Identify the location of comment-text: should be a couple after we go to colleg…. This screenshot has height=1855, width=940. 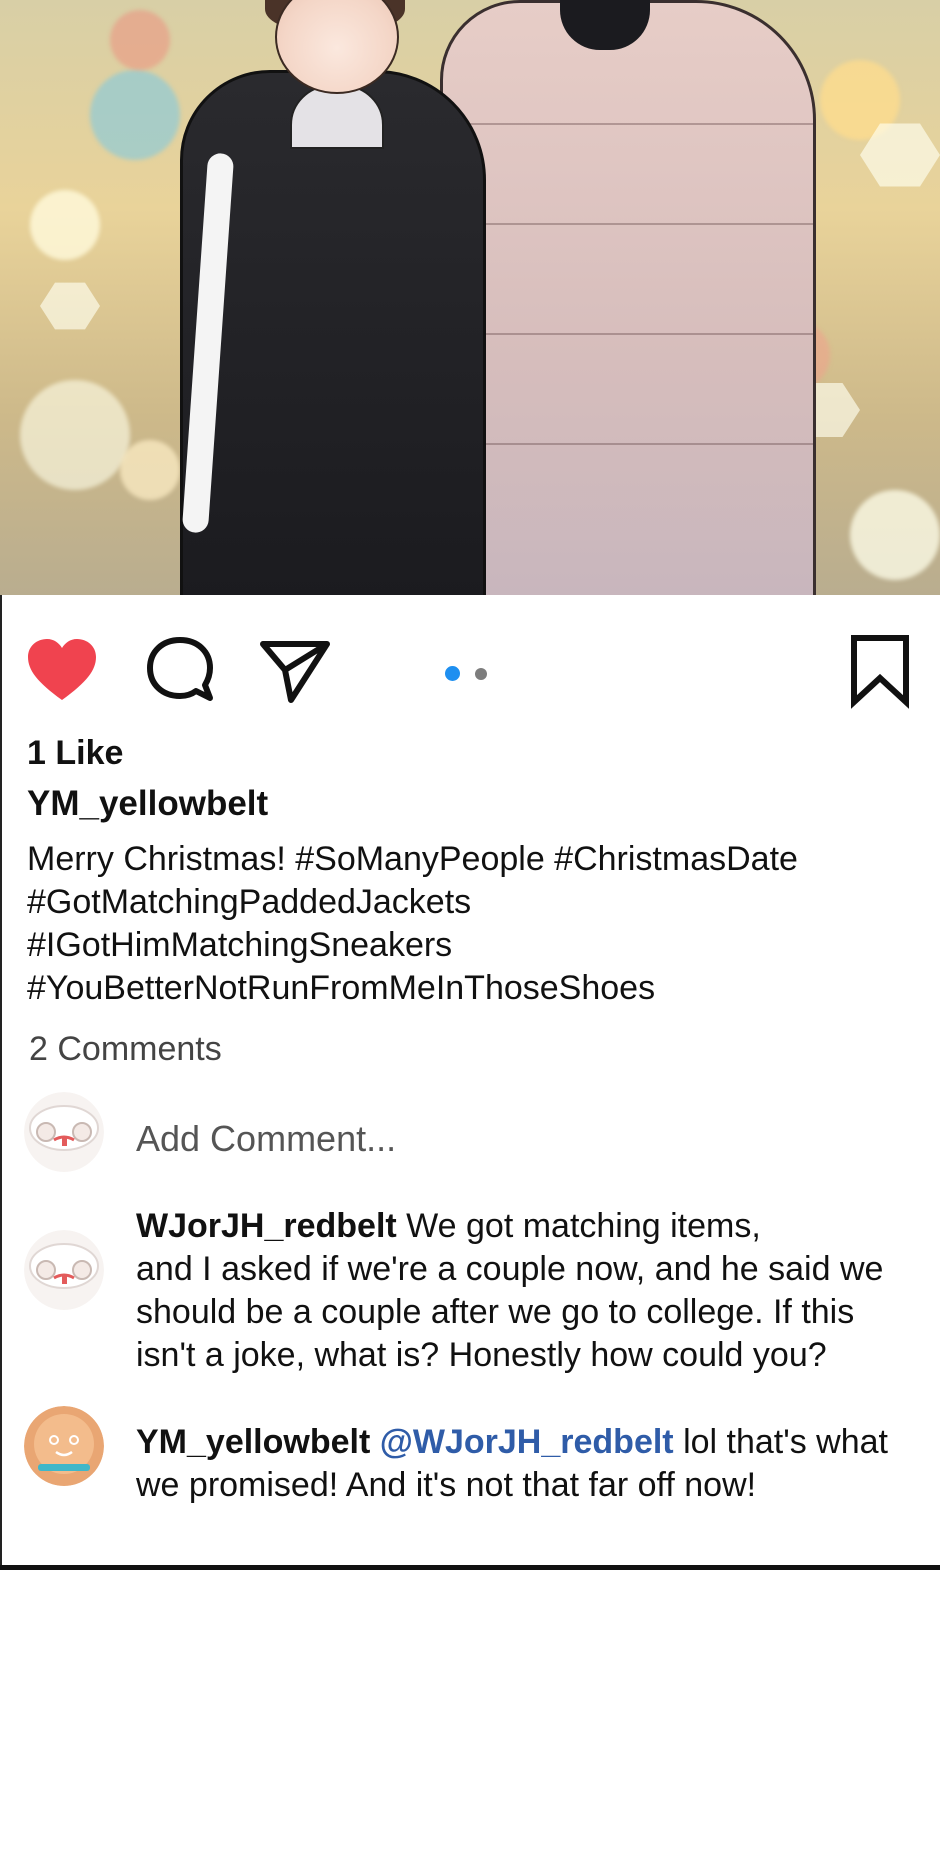
(495, 1312).